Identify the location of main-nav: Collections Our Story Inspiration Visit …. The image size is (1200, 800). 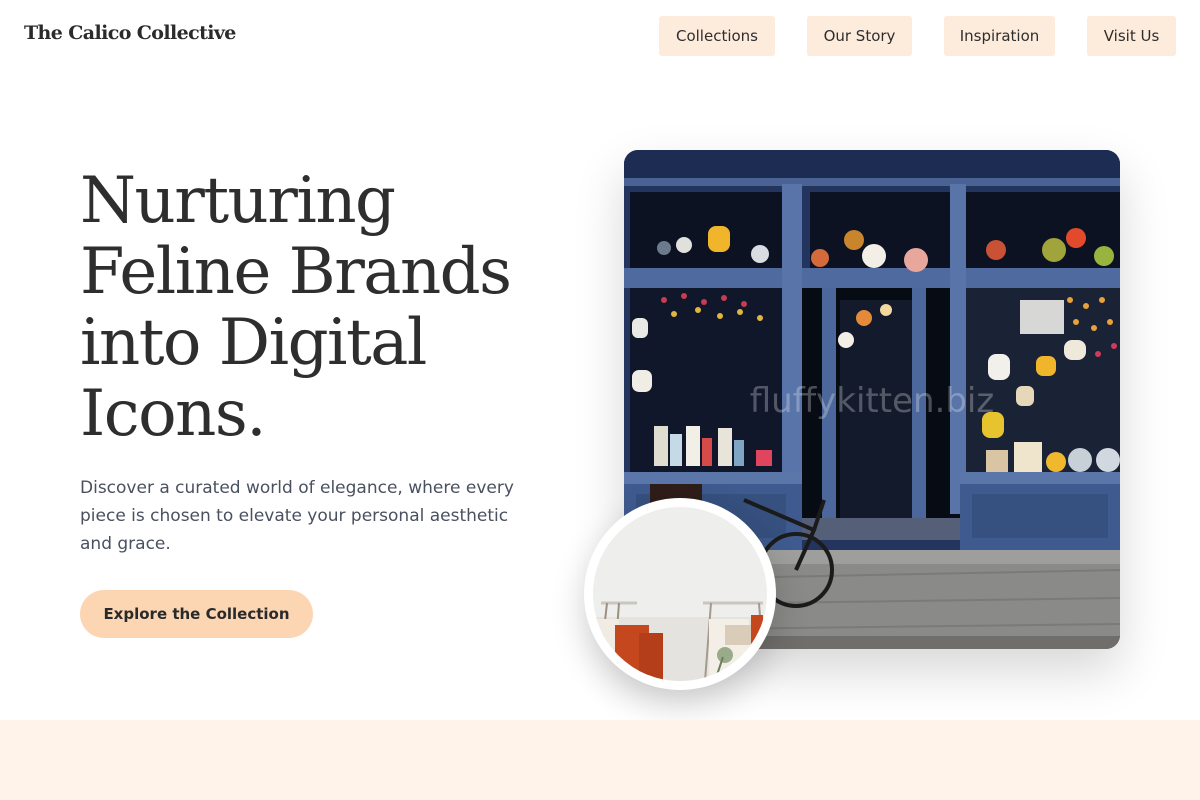
(600, 36).